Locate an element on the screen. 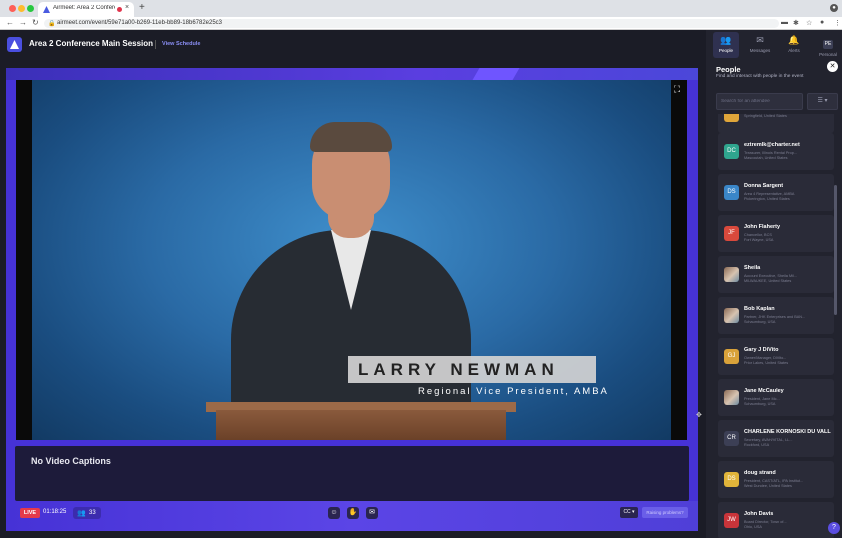  person-name: doug strand is located at coordinates (760, 473).